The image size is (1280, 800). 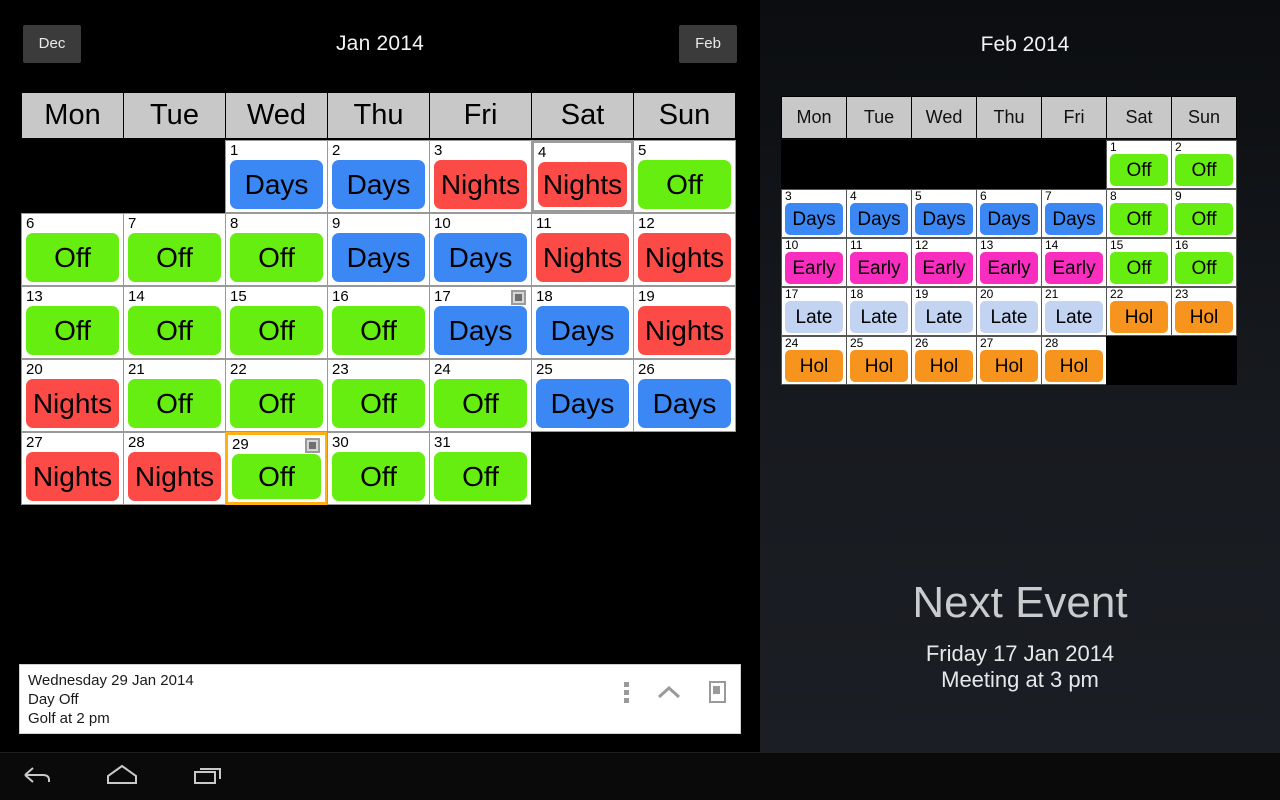 I want to click on day-cell-9: 9 Days, so click(x=378, y=249).